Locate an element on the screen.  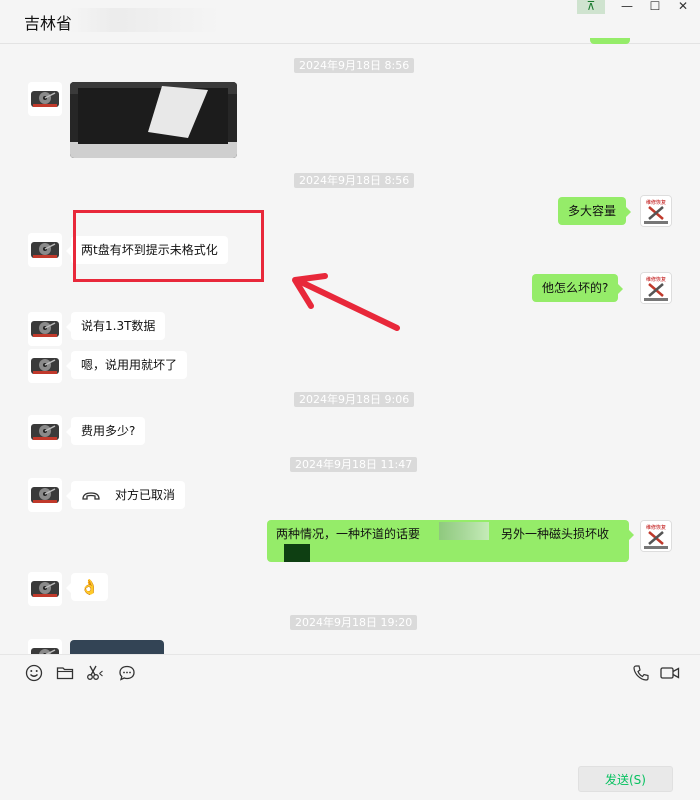
message-bubble-in: 费用多少? is located at coordinates (105, 431).